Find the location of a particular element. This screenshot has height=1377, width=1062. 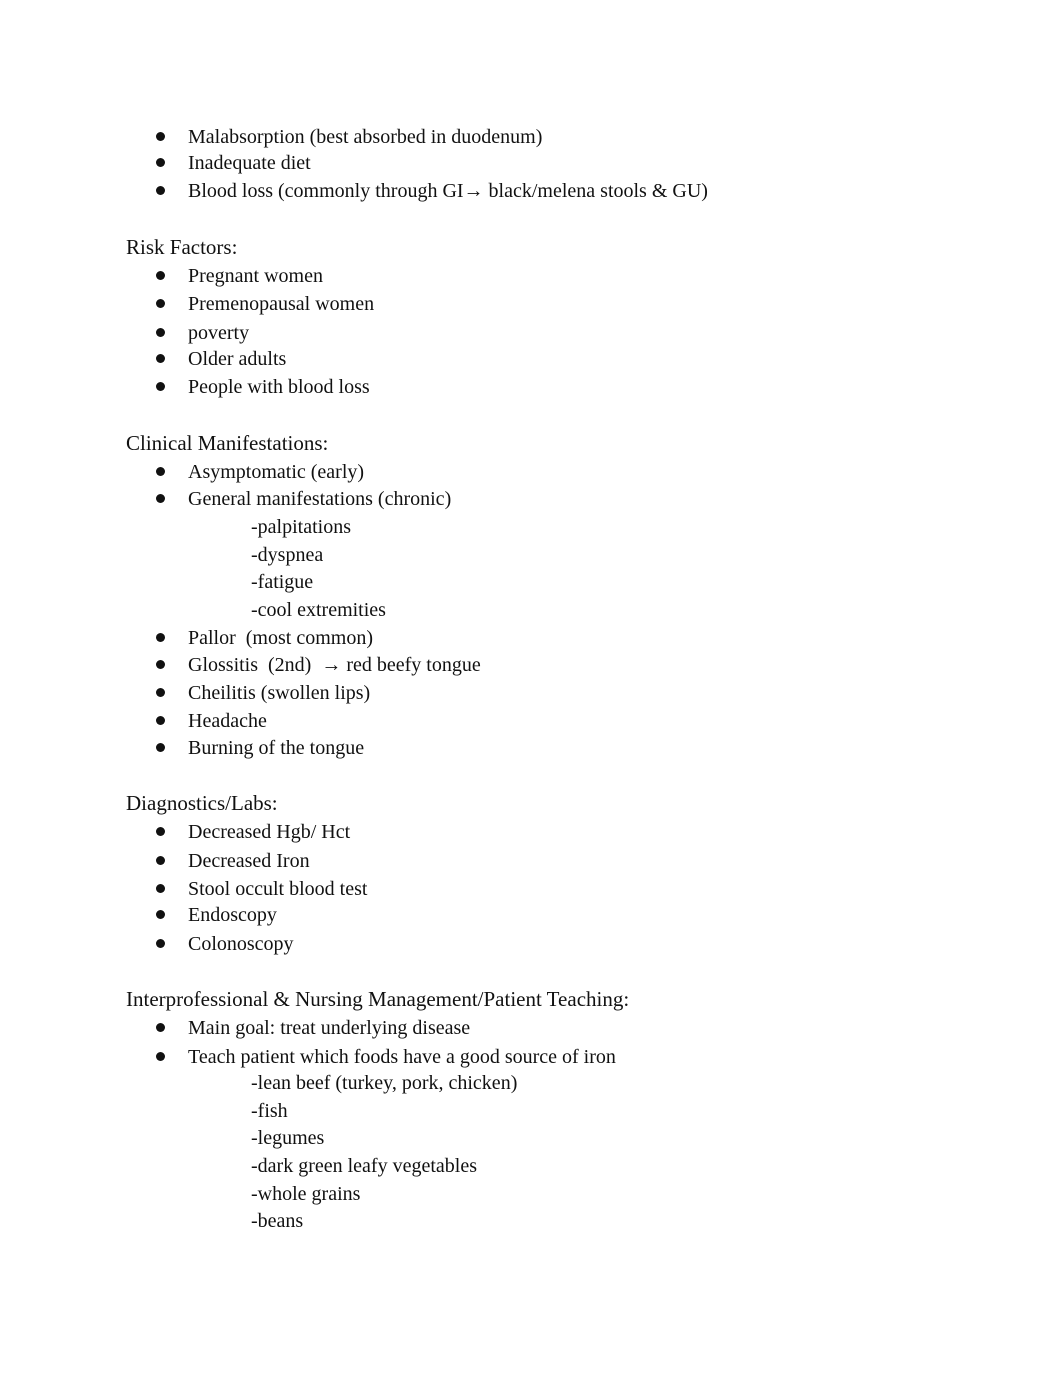

sub-item: -dark green leafy vegetables is located at coordinates (364, 1166).